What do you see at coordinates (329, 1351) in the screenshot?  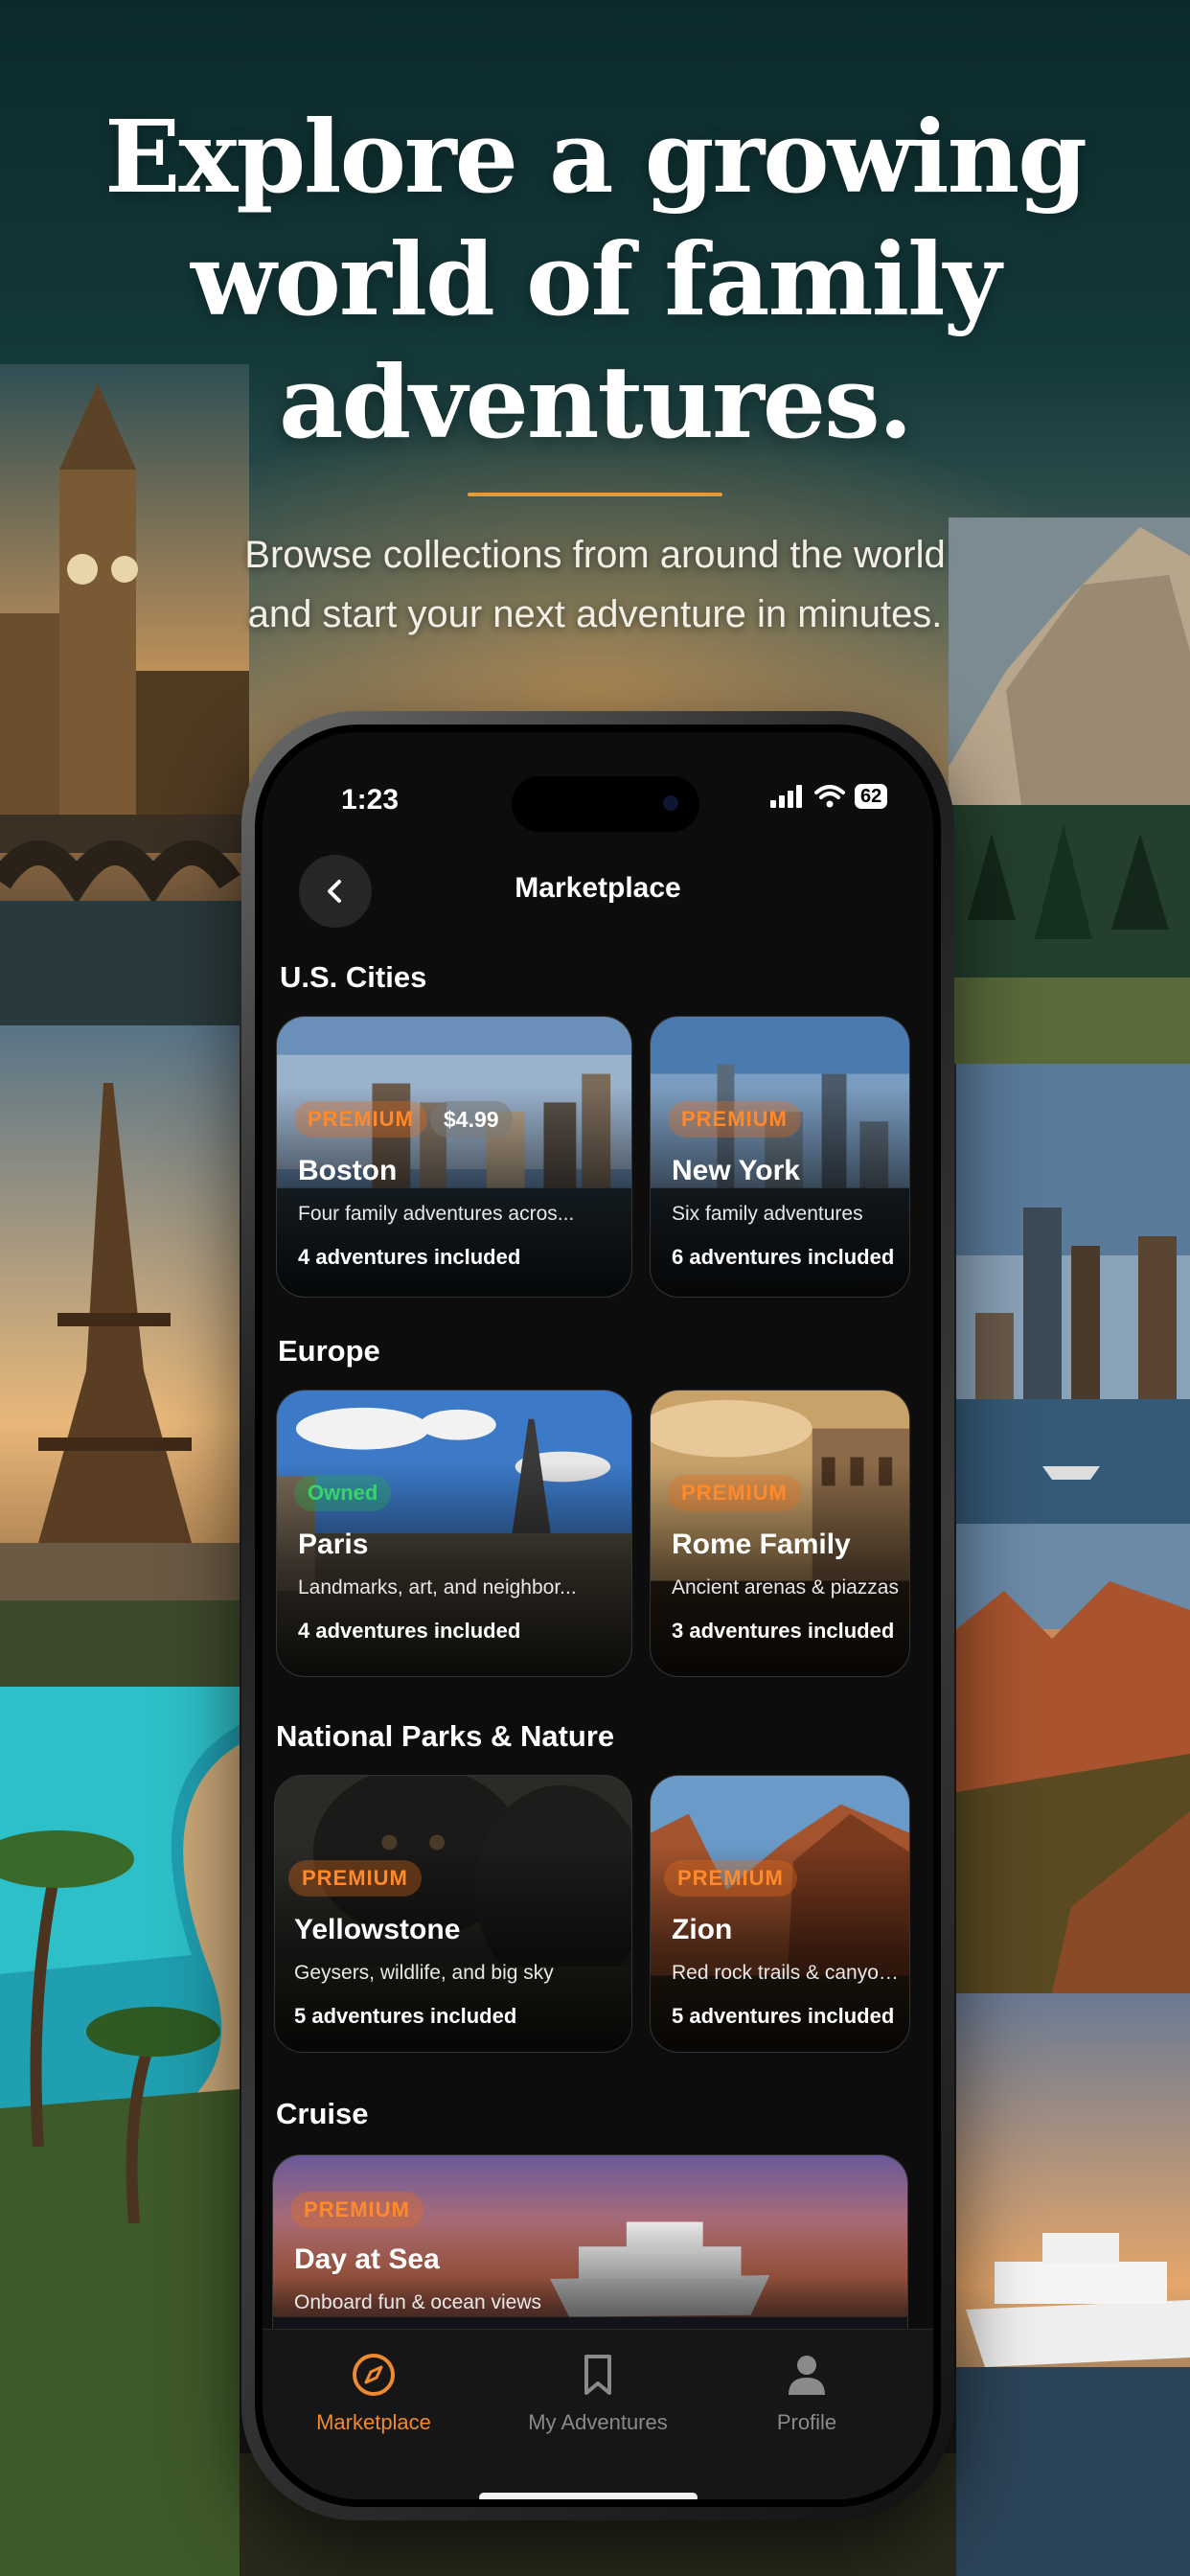 I see `section-title-europe: Europe` at bounding box center [329, 1351].